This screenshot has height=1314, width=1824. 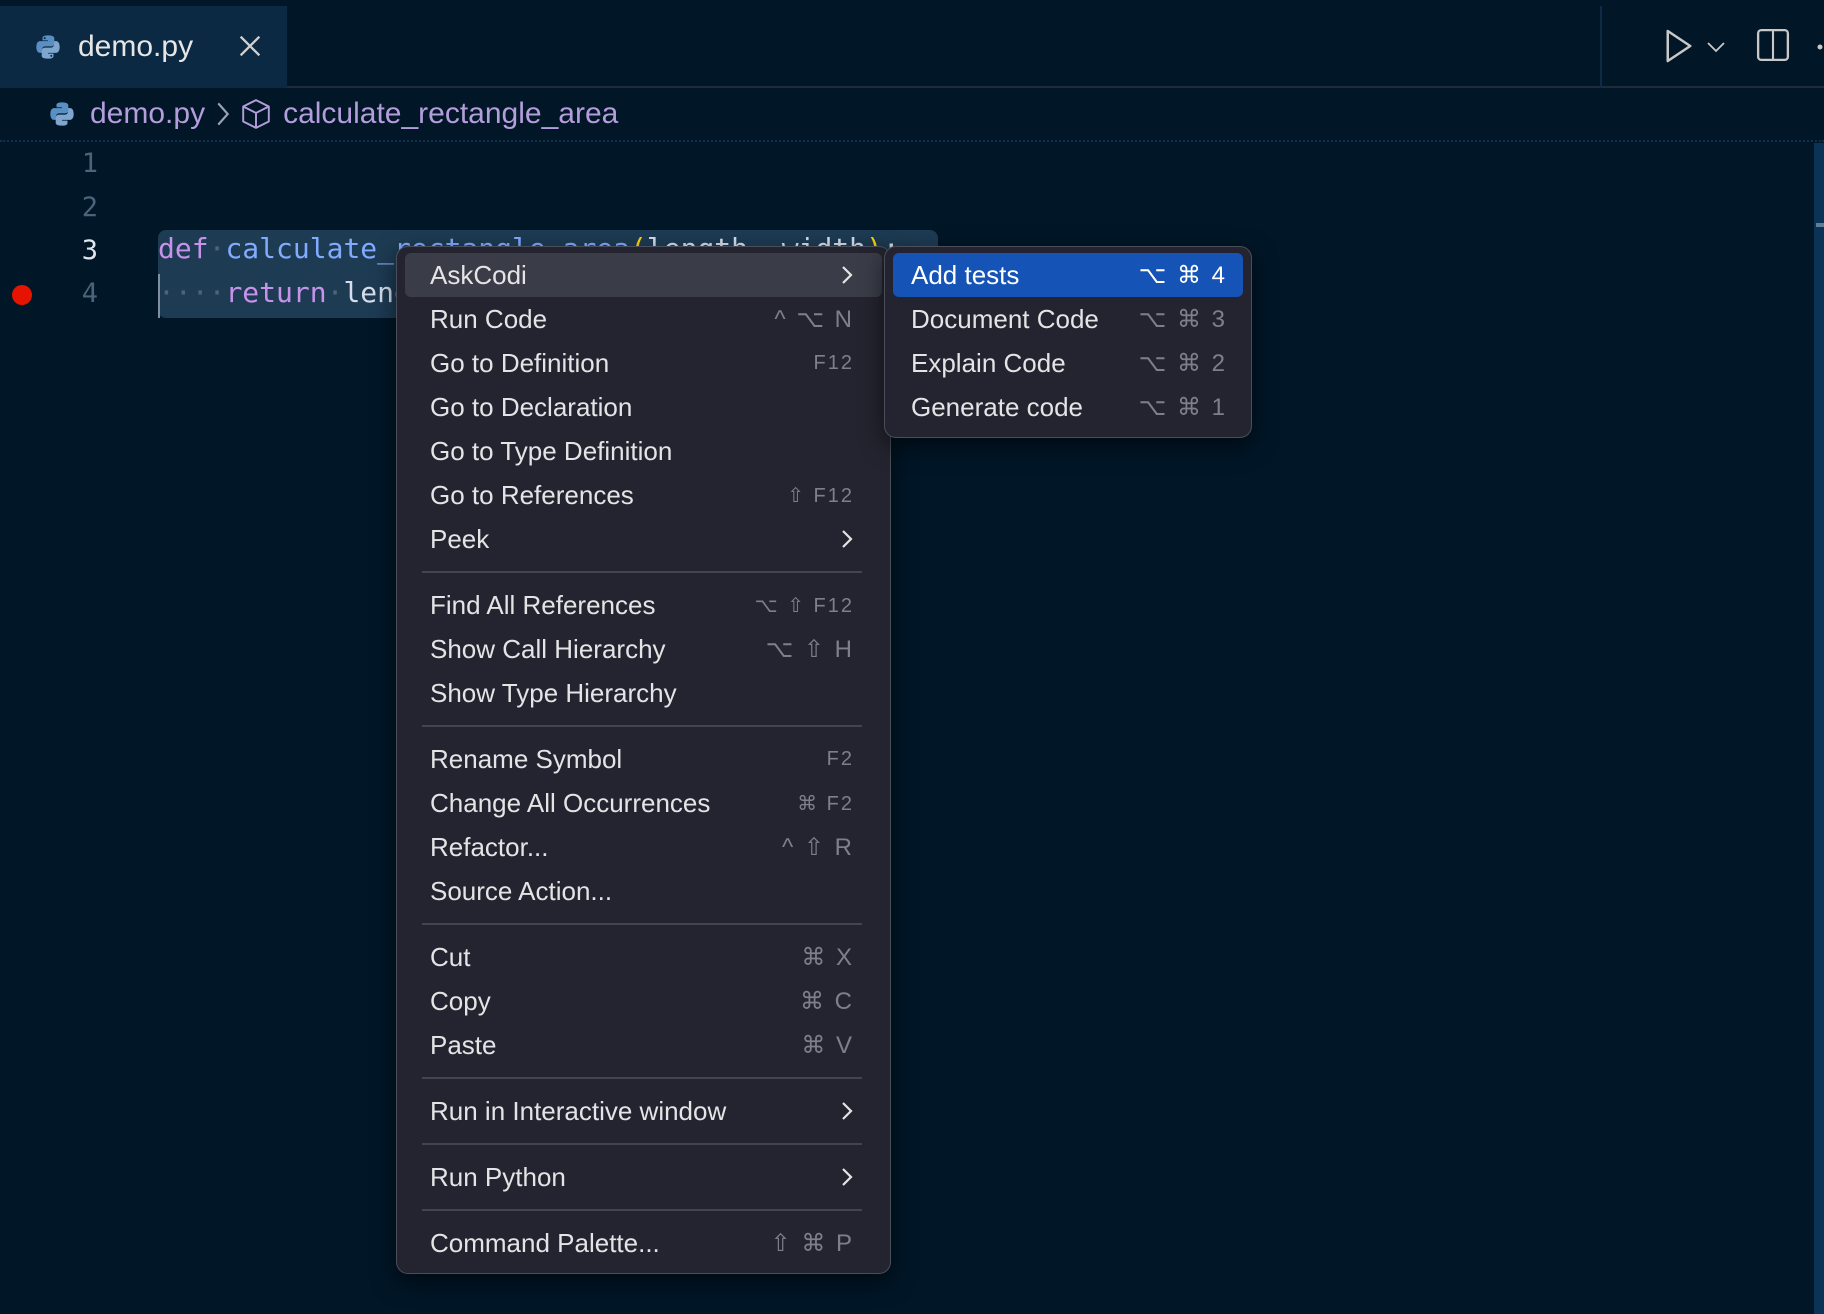 What do you see at coordinates (643, 275) in the screenshot?
I see `menu-item-askcodi: AskCodi` at bounding box center [643, 275].